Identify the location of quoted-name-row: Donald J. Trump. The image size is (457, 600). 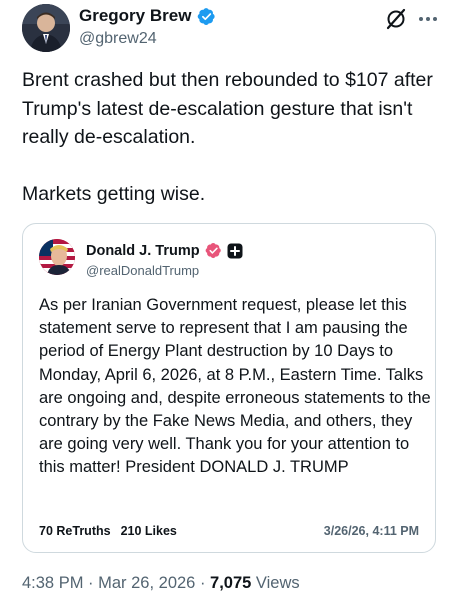
(164, 250).